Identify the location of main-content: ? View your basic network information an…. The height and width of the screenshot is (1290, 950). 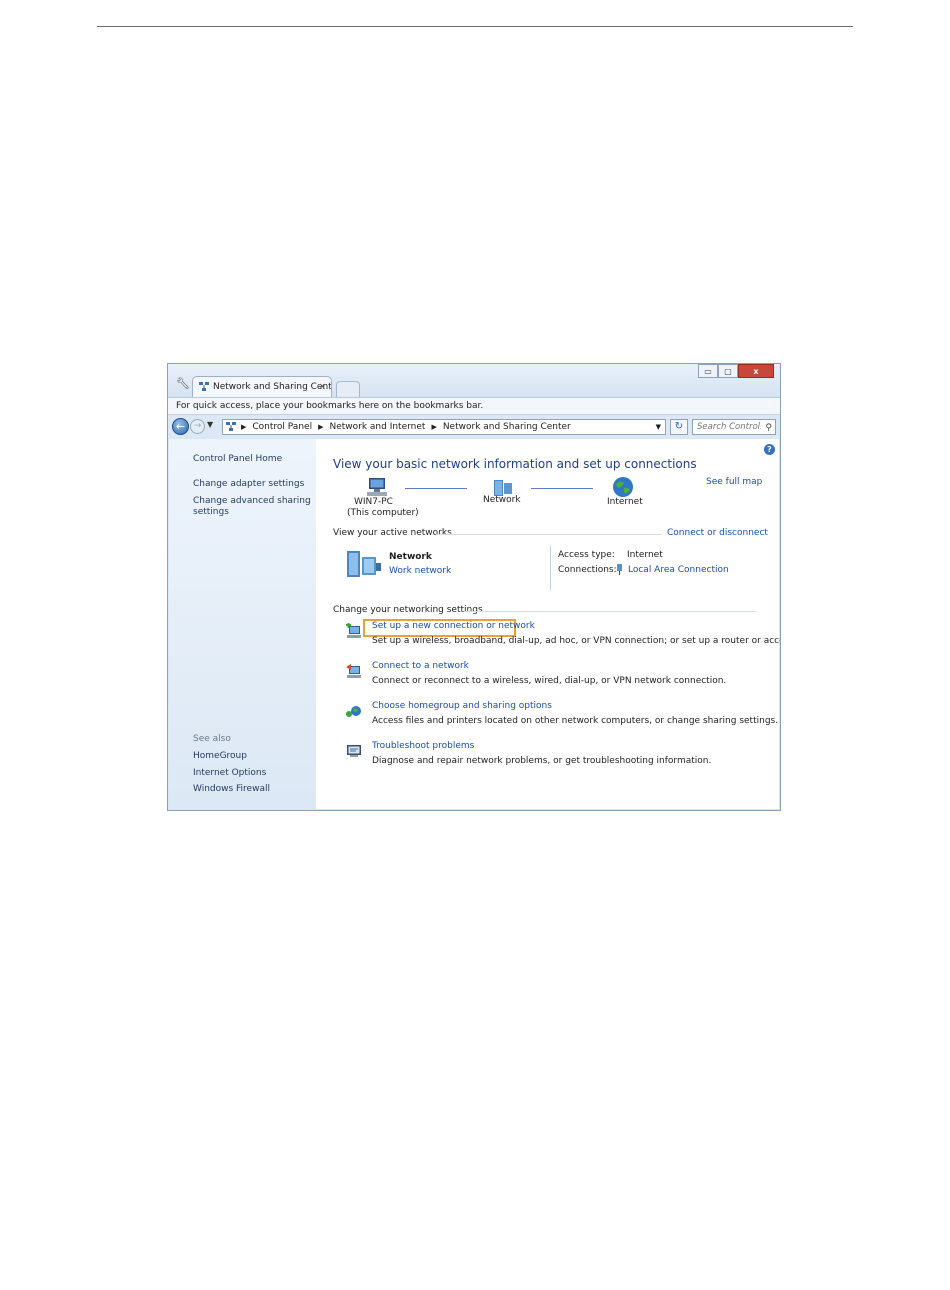
(548, 624).